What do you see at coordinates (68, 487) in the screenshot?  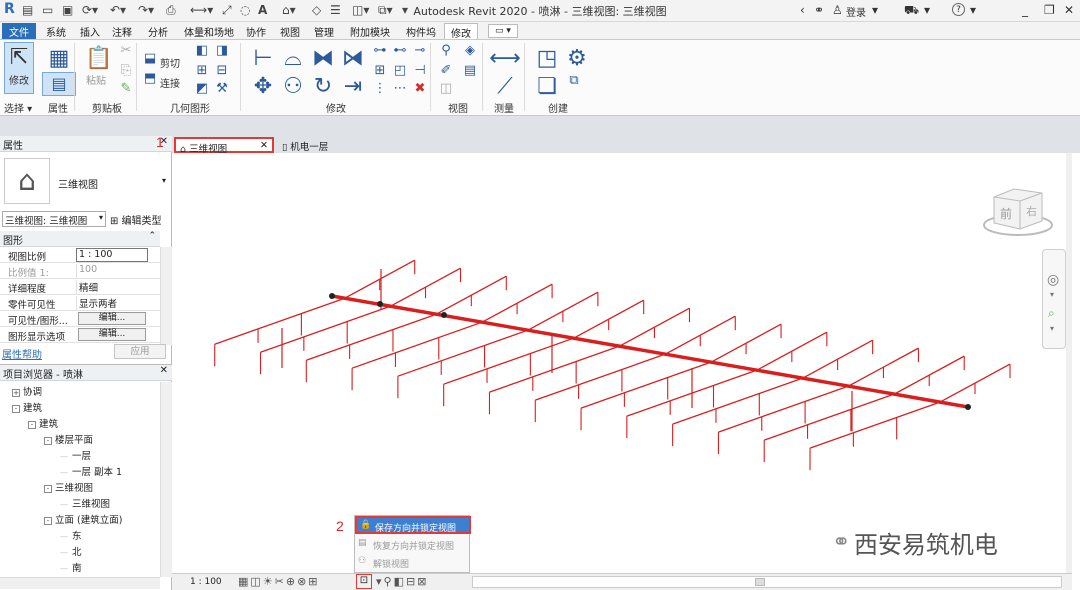 I see `browser-tree-item: - 三维视图` at bounding box center [68, 487].